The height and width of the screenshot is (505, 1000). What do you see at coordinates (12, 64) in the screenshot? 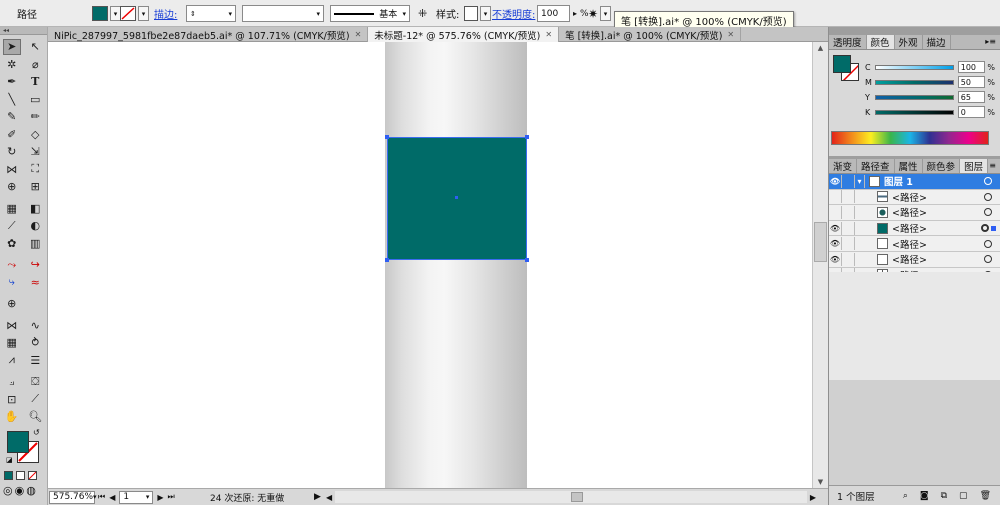
I see `magic-wand-tool-icon: ✲` at bounding box center [12, 64].